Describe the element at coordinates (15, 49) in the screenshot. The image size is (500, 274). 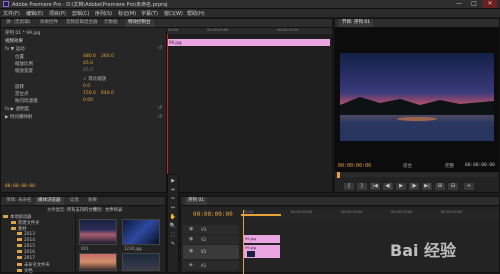
I see `motion-effect: fx ▼ 运动` at that location.